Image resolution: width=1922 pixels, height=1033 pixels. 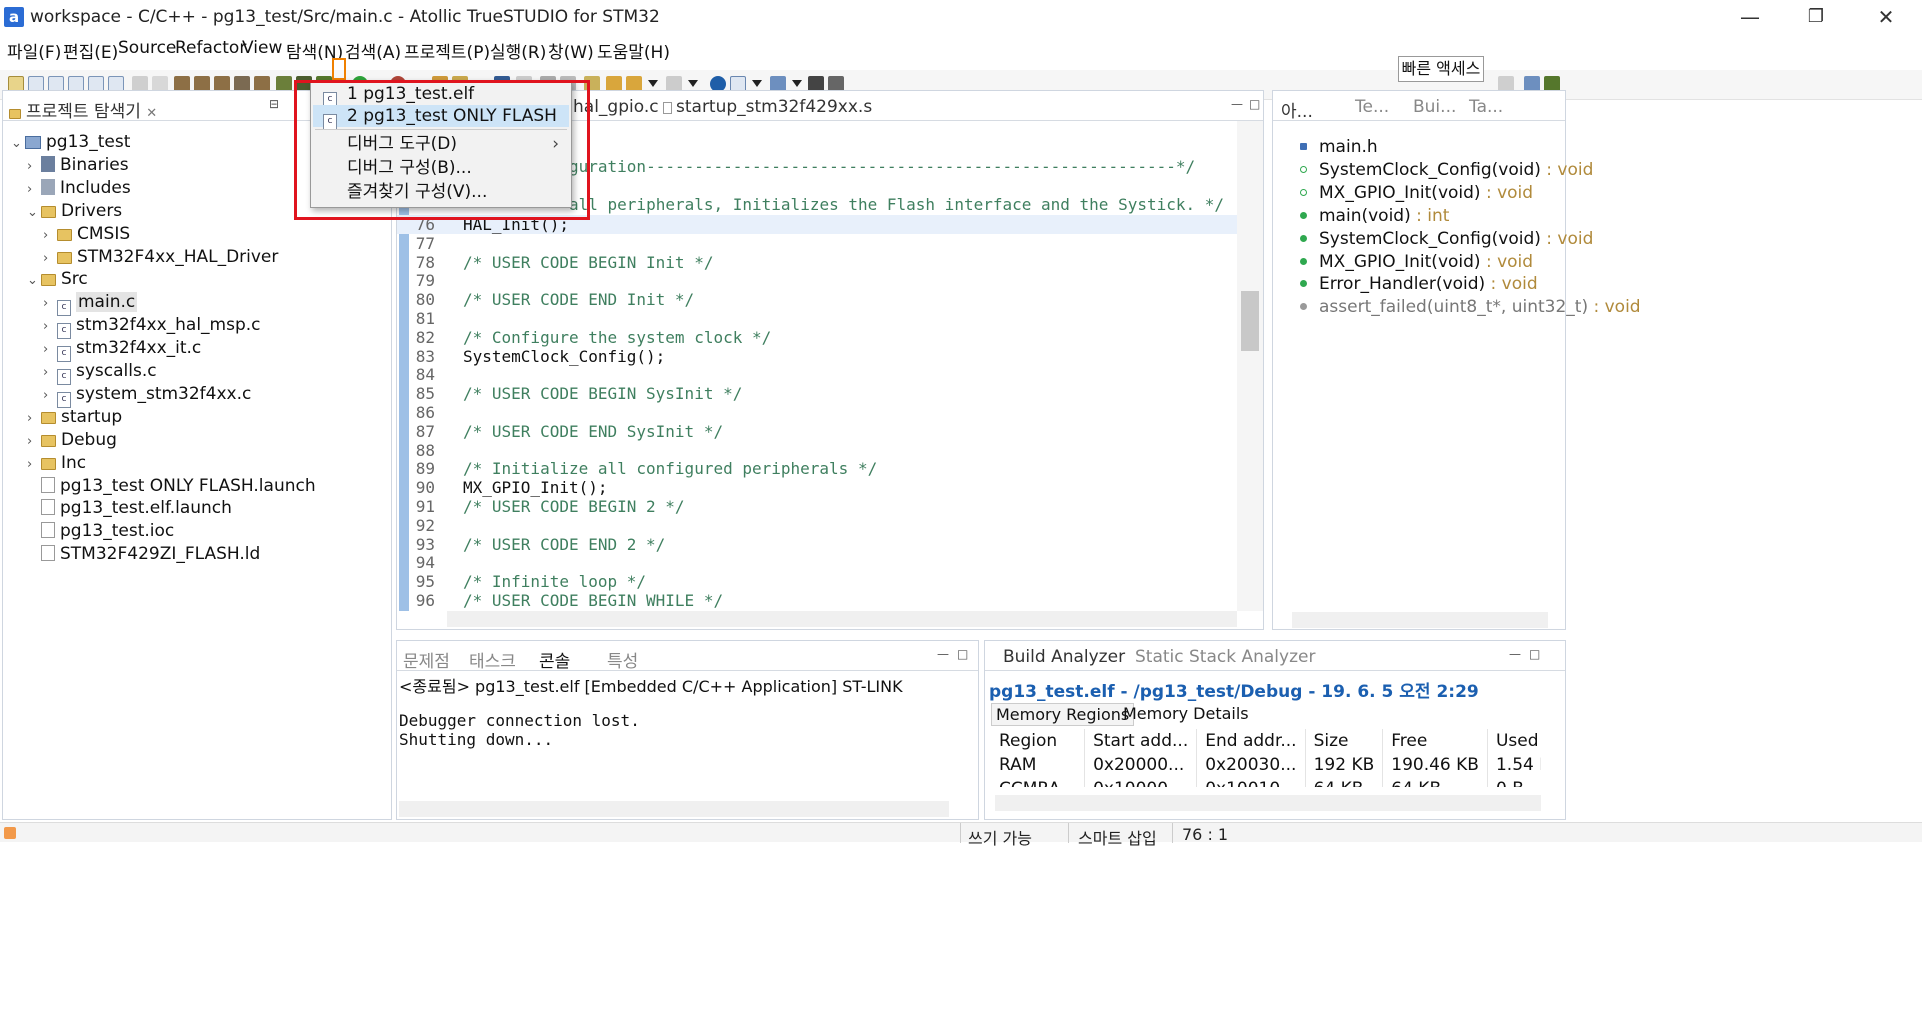 What do you see at coordinates (492, 659) in the screenshot?
I see `tab-tasks: 태스크` at bounding box center [492, 659].